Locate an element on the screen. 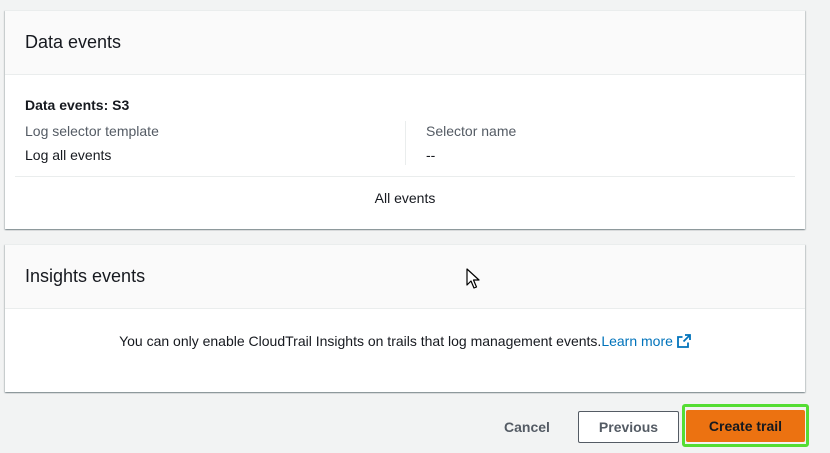  selector-name-label: Selector name is located at coordinates (471, 131).